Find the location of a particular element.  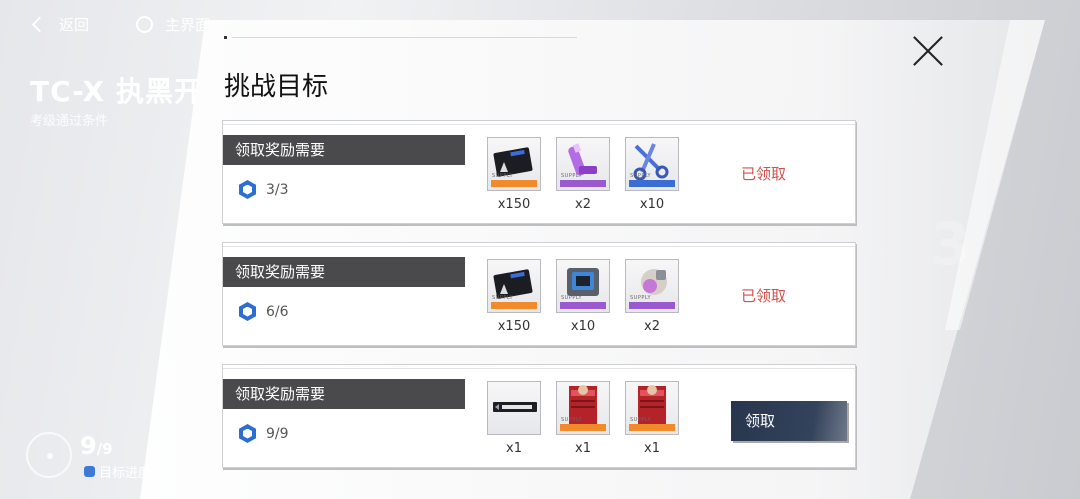

purple-tube-icon: SUPPLY is located at coordinates (583, 164).